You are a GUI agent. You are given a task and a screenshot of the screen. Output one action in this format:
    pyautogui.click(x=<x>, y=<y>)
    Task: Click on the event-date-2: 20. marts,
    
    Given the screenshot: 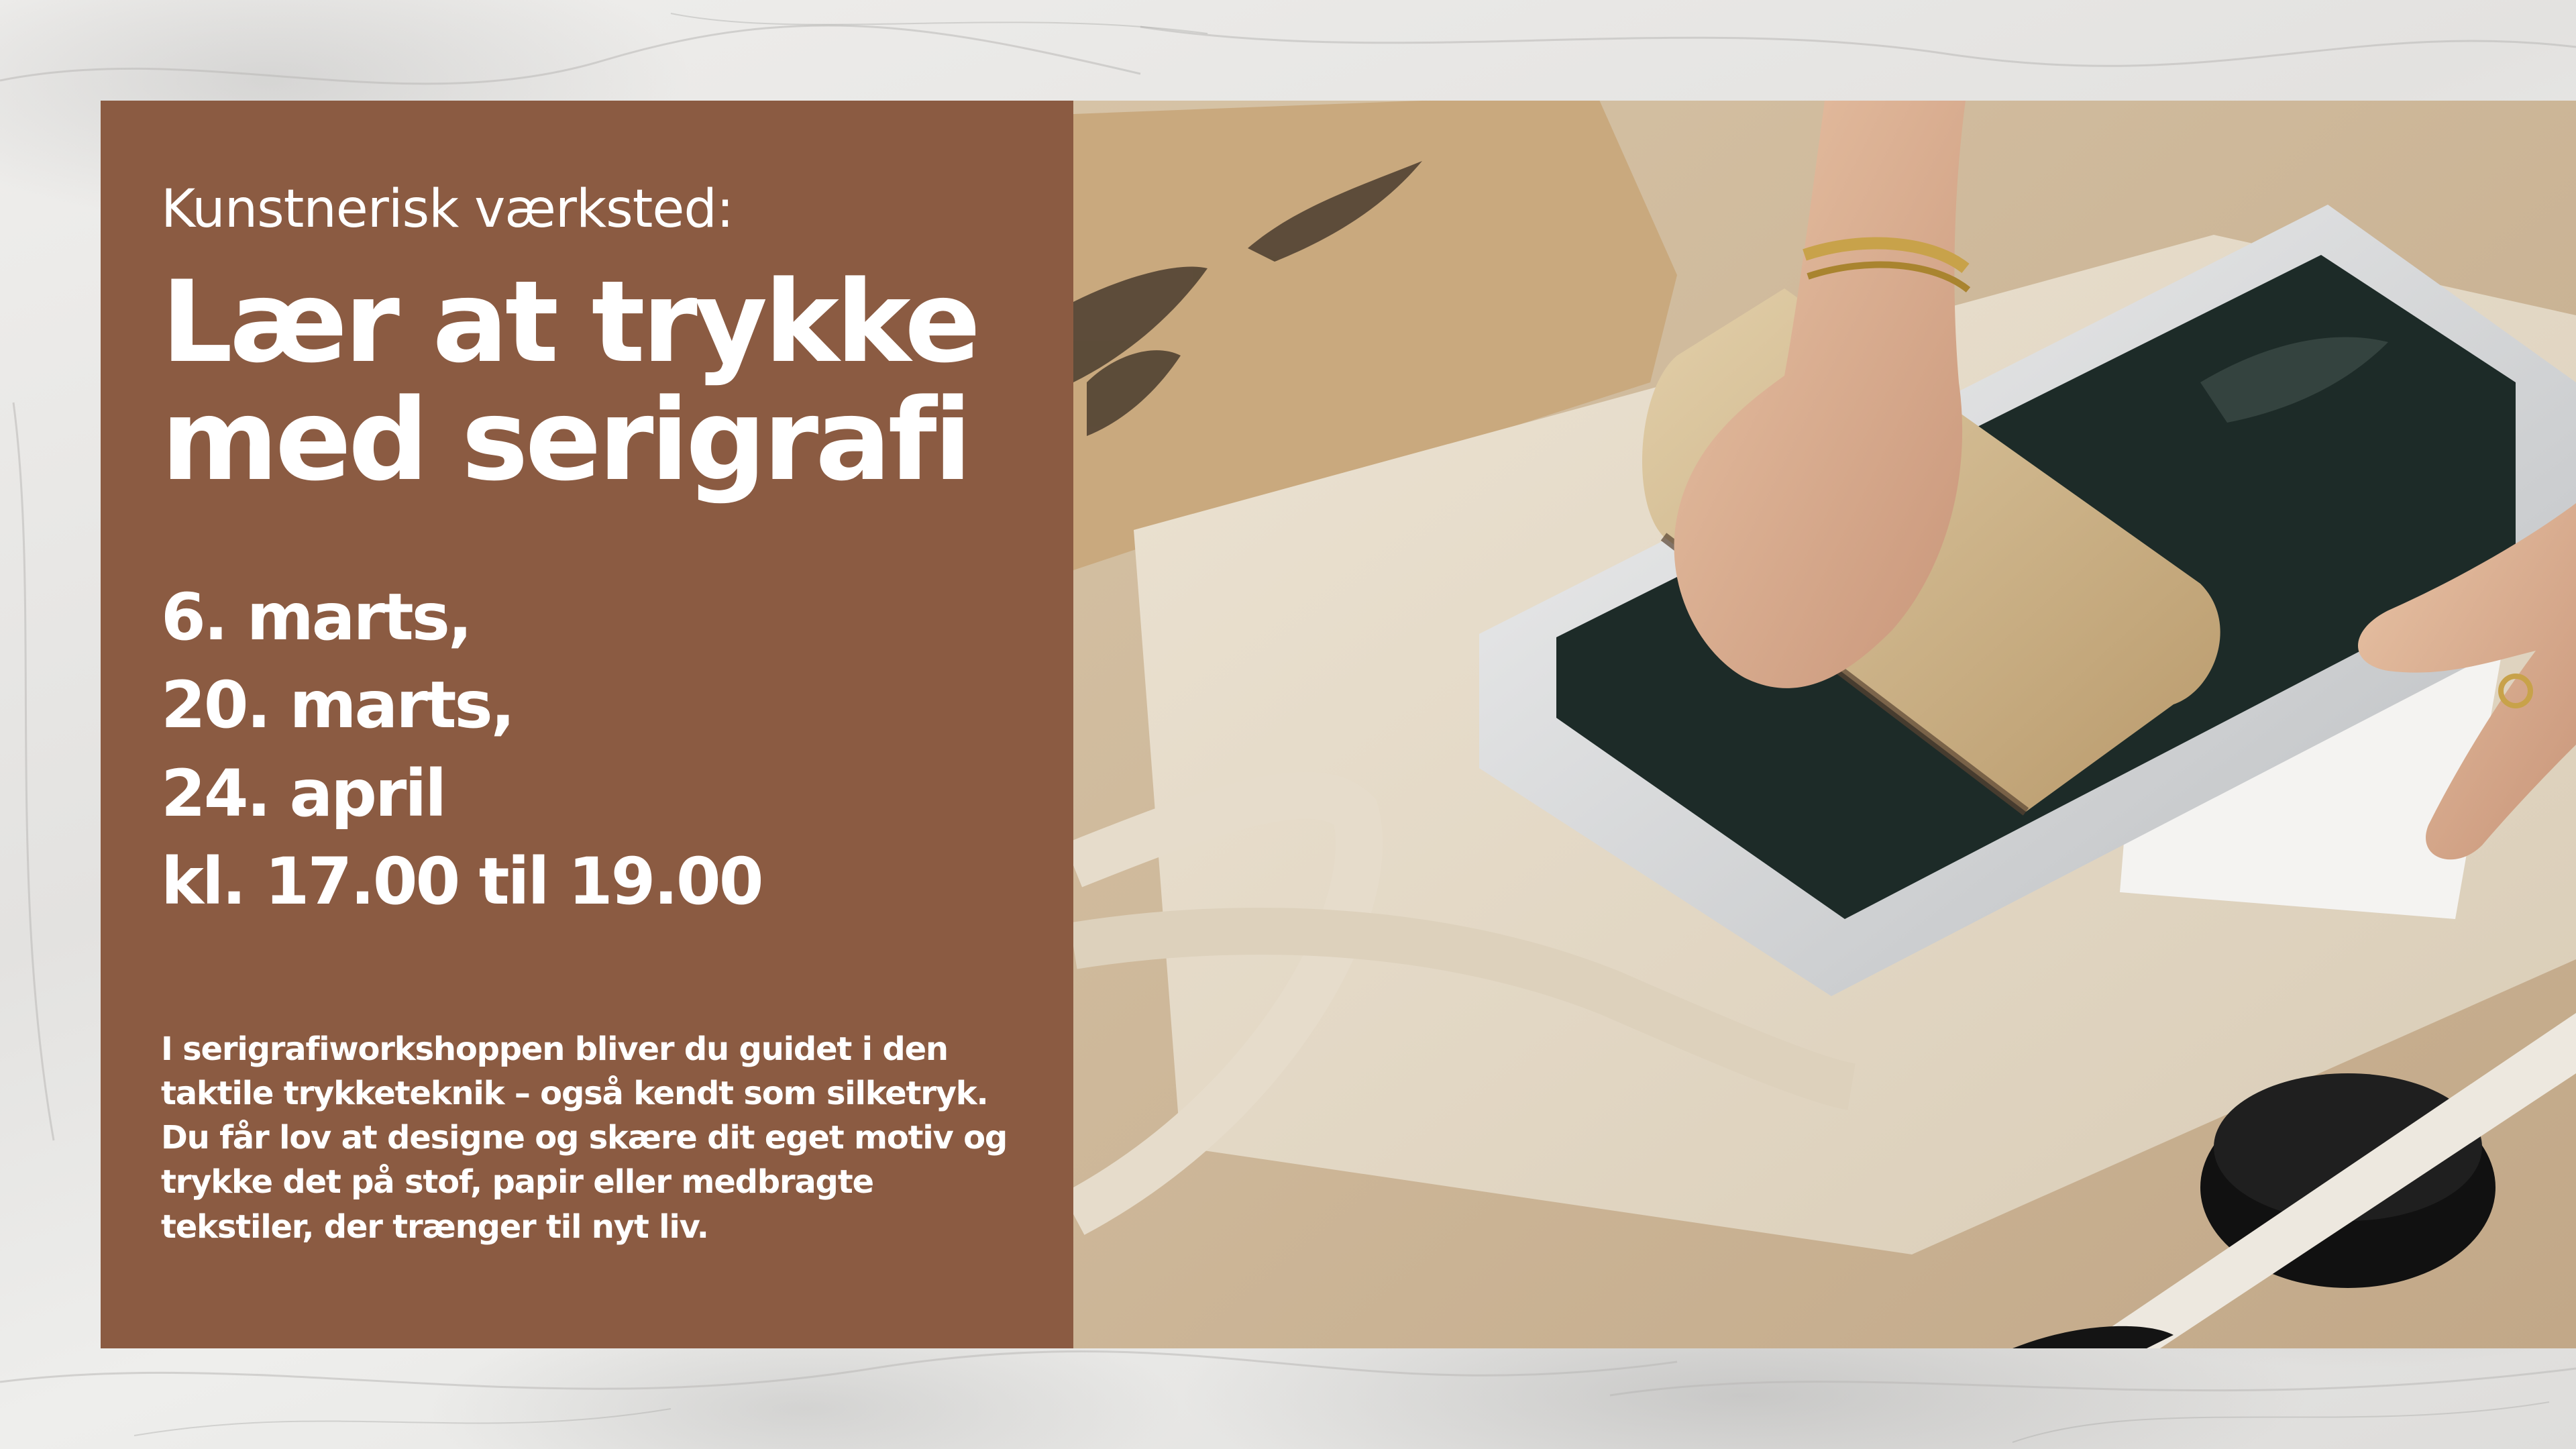 What is the action you would take?
    pyautogui.click(x=338, y=705)
    